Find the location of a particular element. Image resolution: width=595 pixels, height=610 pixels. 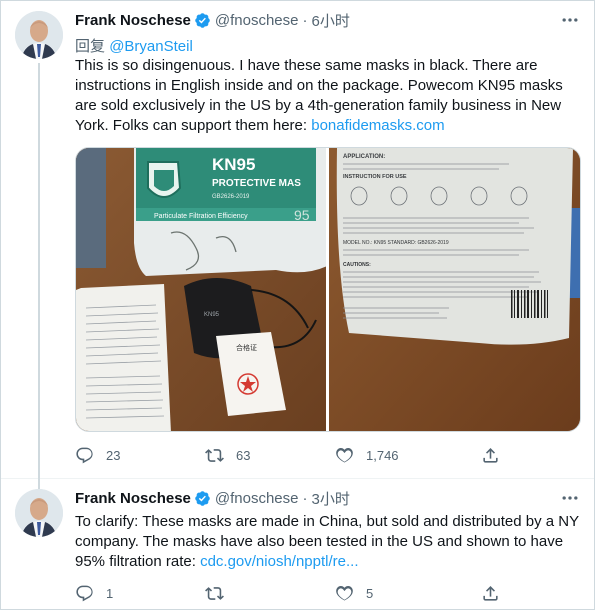

retweet-count: 63 is located at coordinates (243, 455).